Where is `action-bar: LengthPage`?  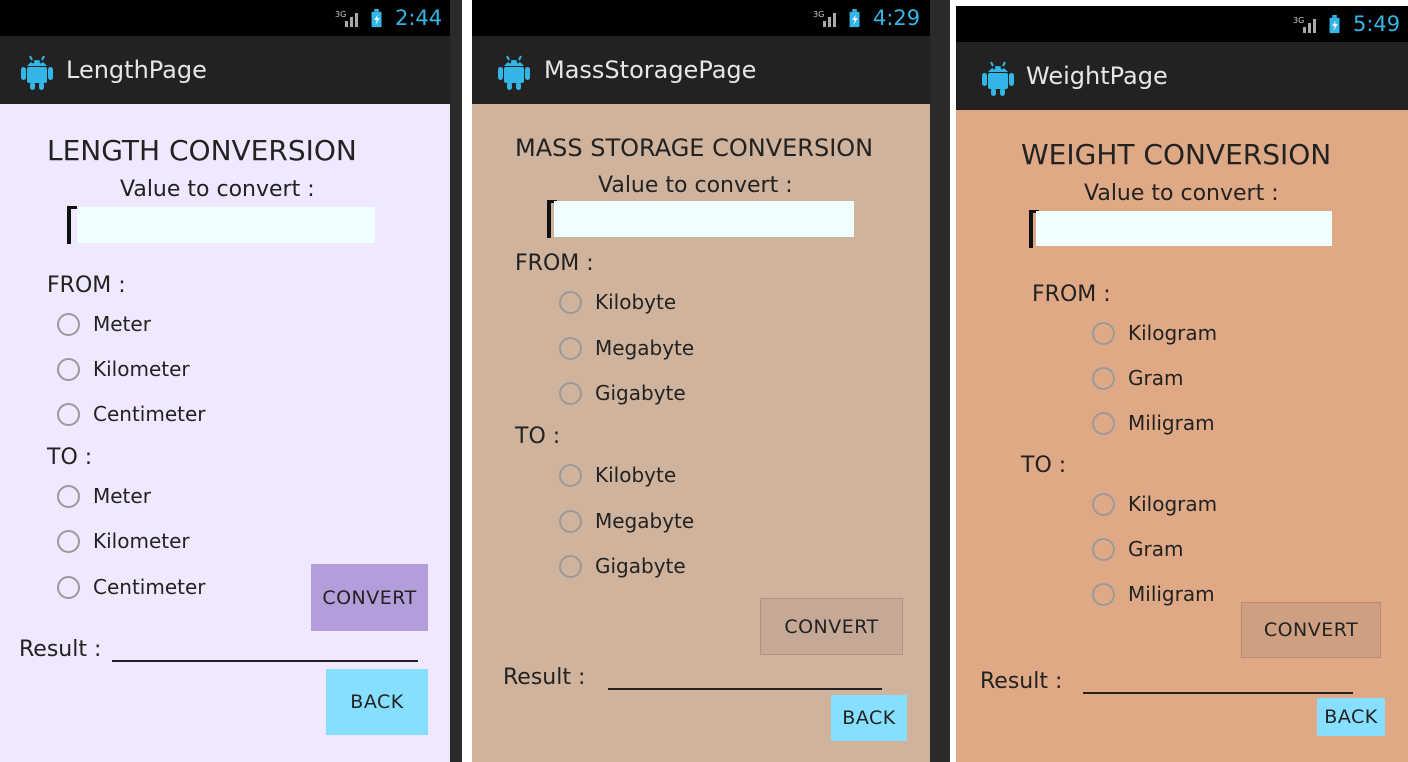
action-bar: LengthPage is located at coordinates (225, 70).